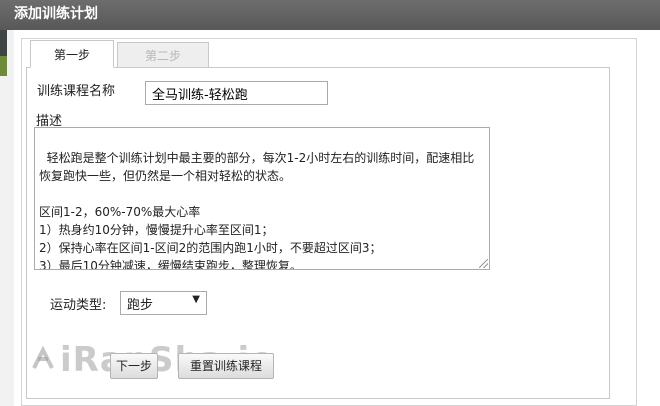 The image size is (660, 406). What do you see at coordinates (3, 43) in the screenshot?
I see `background-edge` at bounding box center [3, 43].